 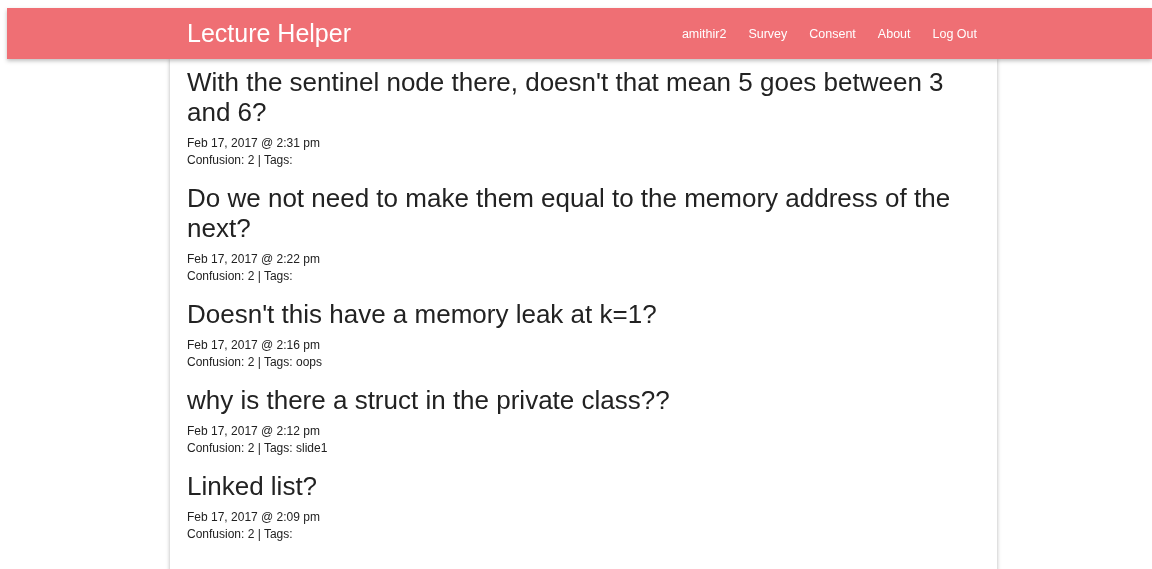 What do you see at coordinates (768, 33) in the screenshot?
I see `nav-link: Survey` at bounding box center [768, 33].